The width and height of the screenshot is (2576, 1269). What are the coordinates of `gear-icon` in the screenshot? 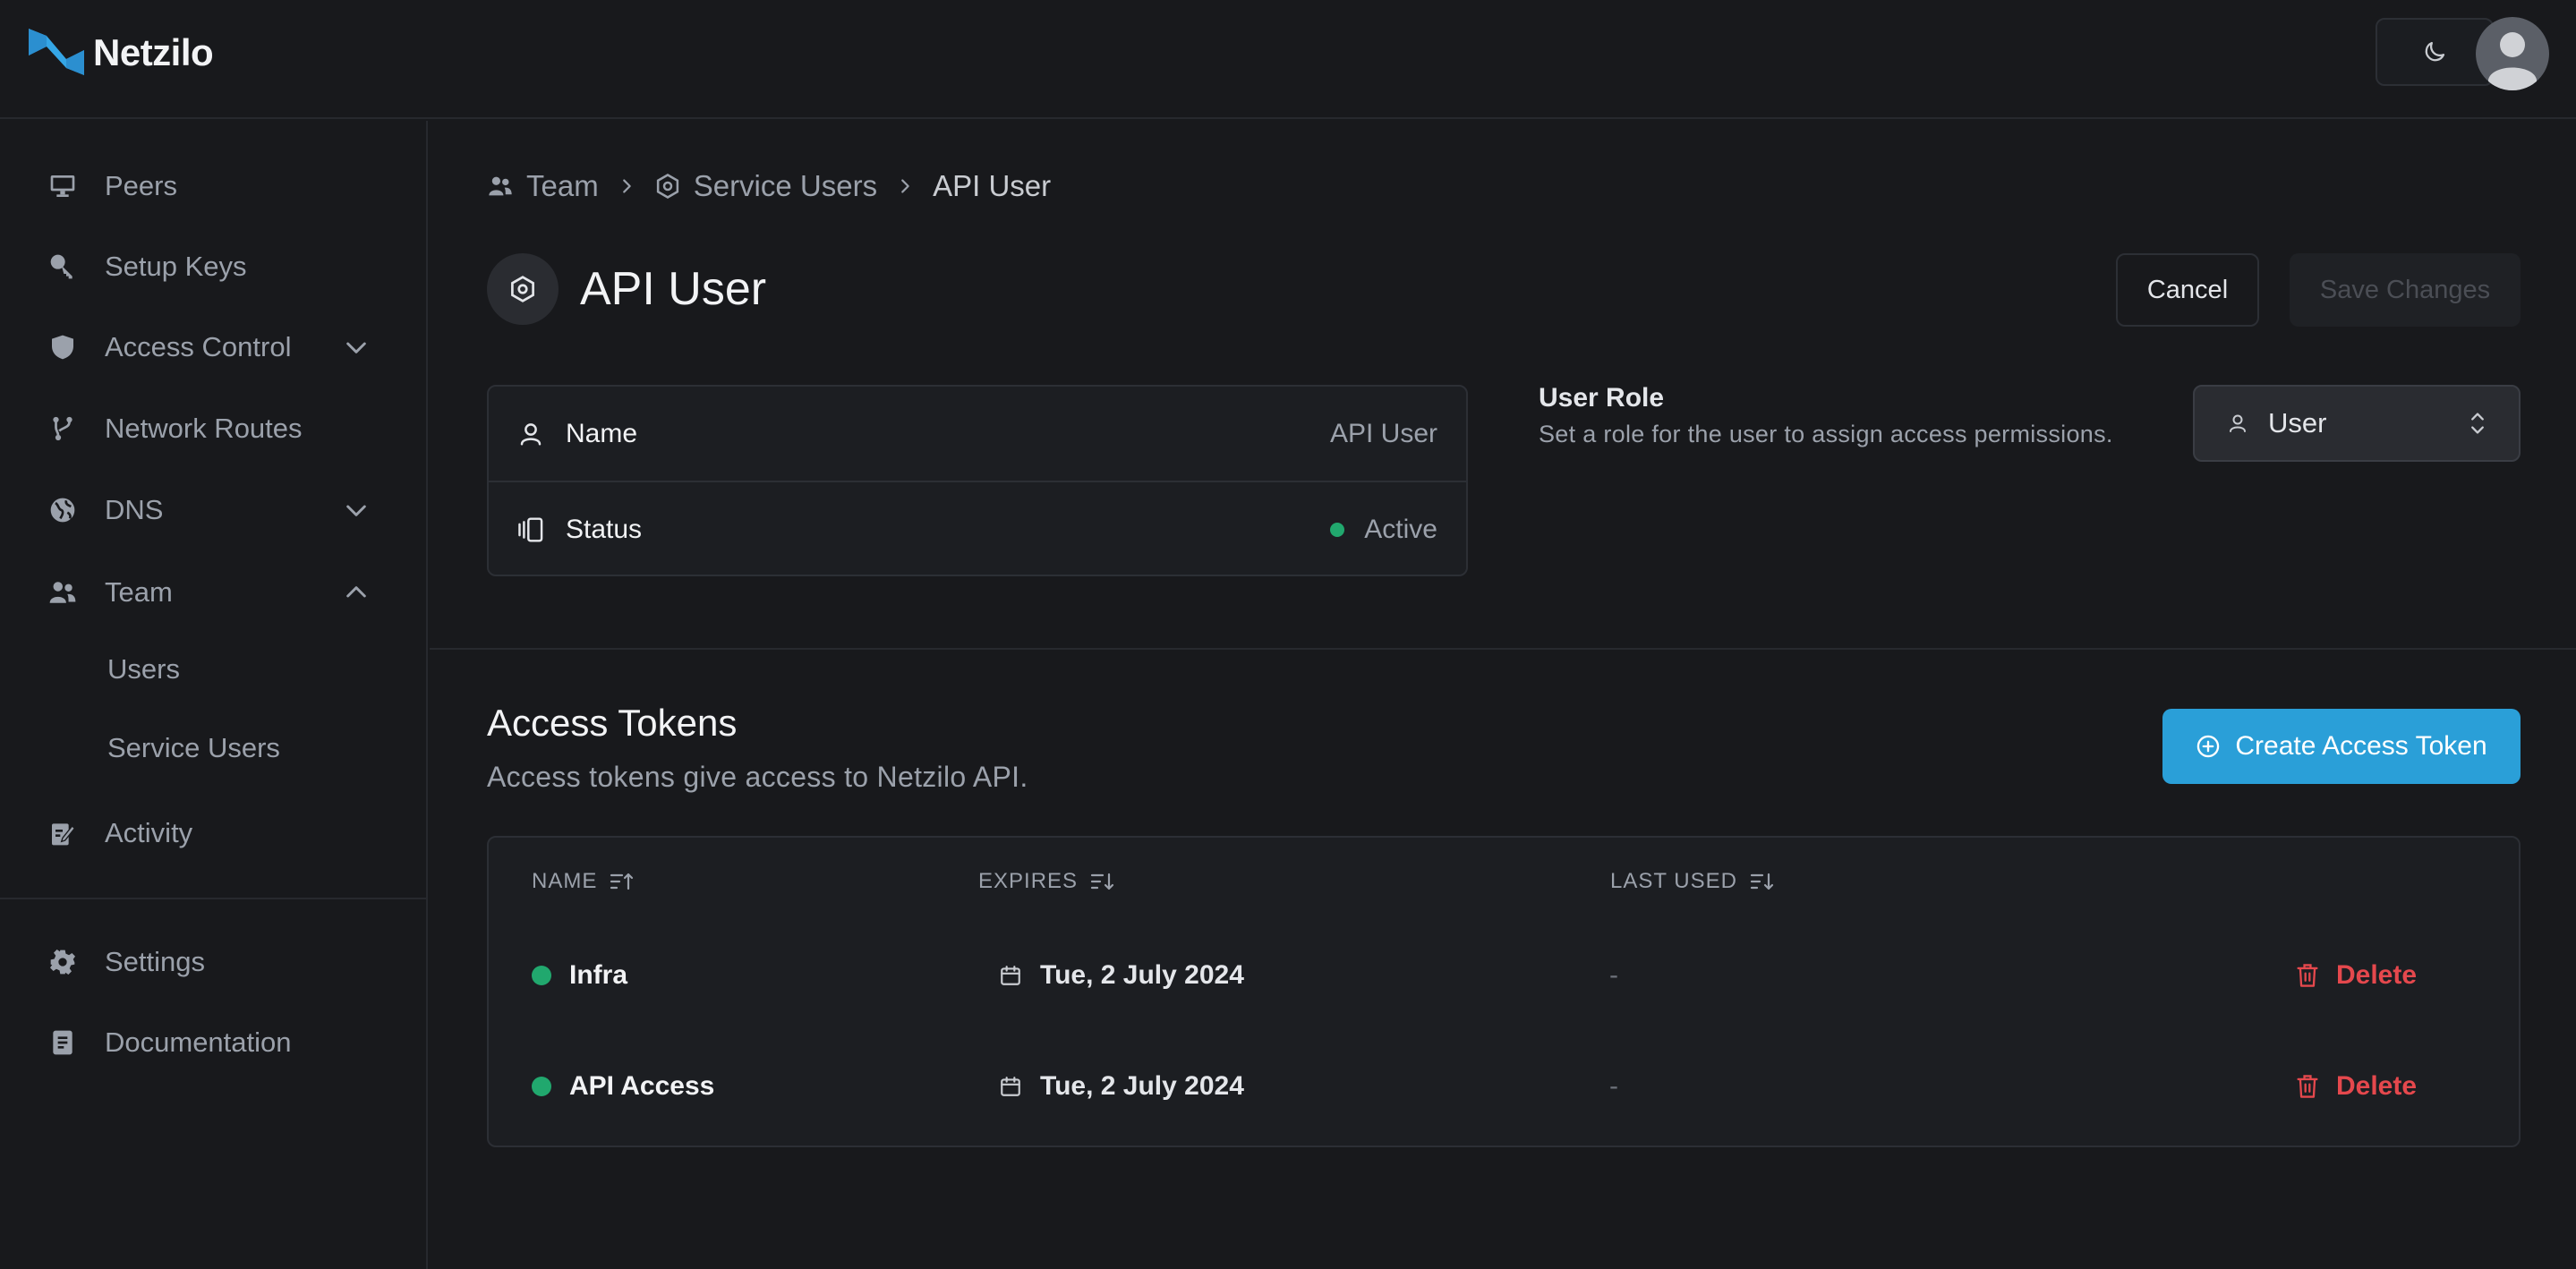 It's located at (63, 962).